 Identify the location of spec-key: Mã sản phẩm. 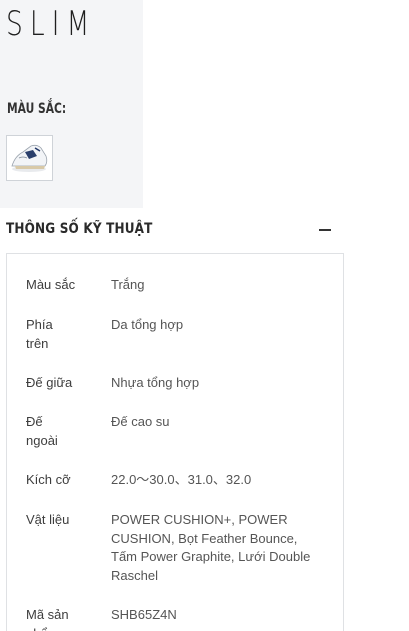
(47, 619).